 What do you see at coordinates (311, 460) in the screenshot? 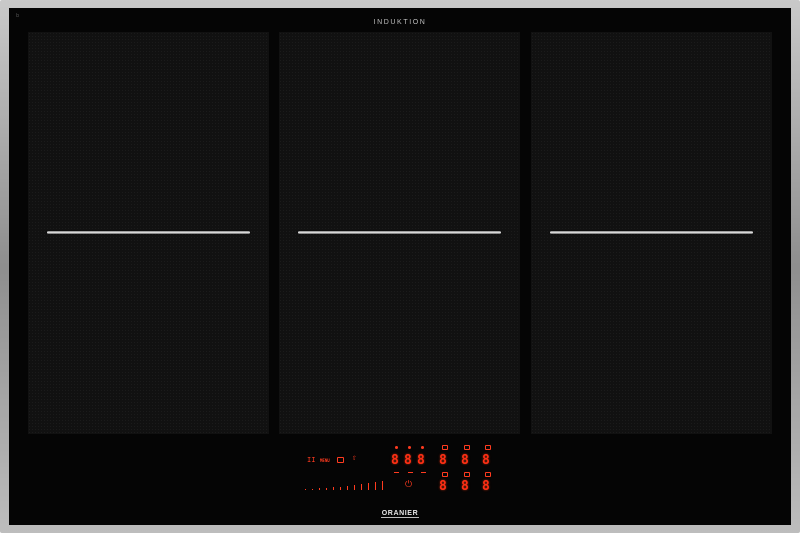
I see `pause-icon: II` at bounding box center [311, 460].